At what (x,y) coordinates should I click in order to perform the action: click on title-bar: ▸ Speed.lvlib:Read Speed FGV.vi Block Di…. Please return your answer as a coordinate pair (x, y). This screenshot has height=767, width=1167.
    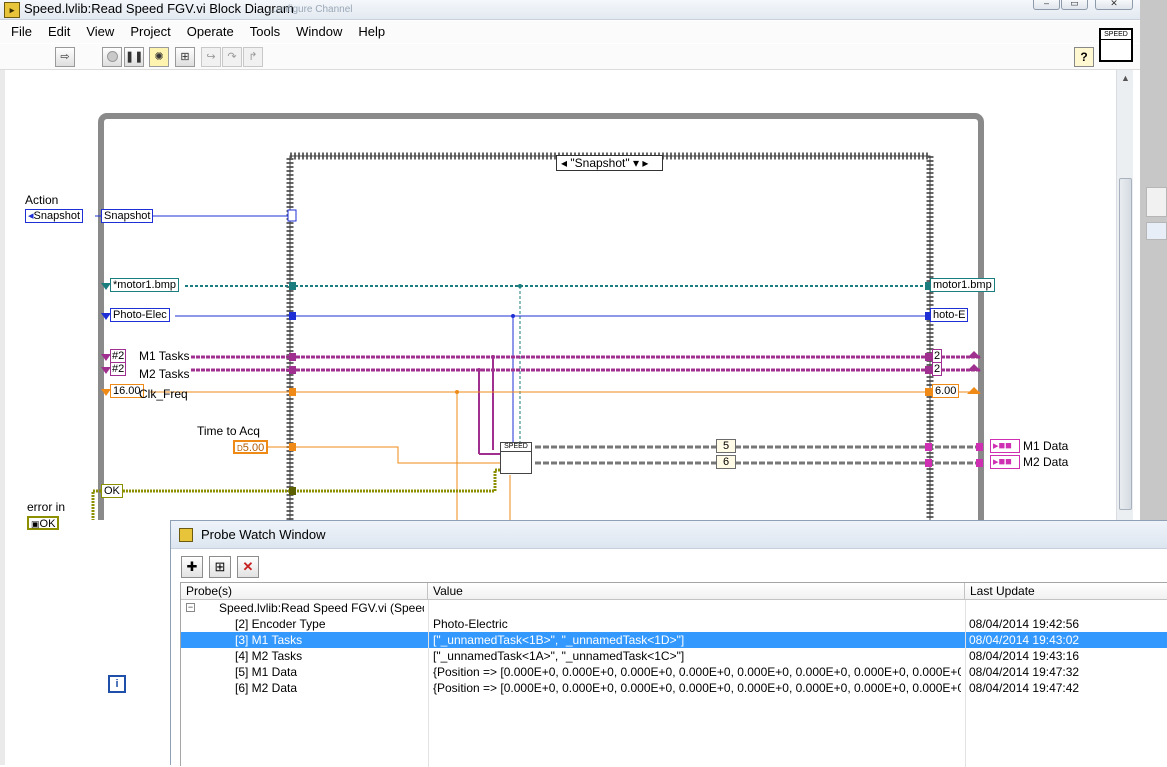
    Looking at the image, I should click on (570, 10).